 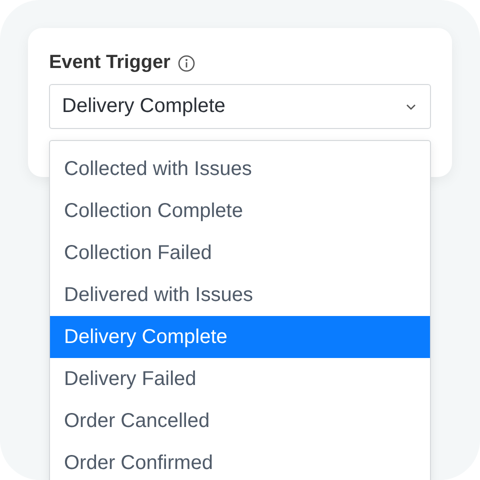 What do you see at coordinates (240, 253) in the screenshot?
I see `dropdown-option: Collection Failed` at bounding box center [240, 253].